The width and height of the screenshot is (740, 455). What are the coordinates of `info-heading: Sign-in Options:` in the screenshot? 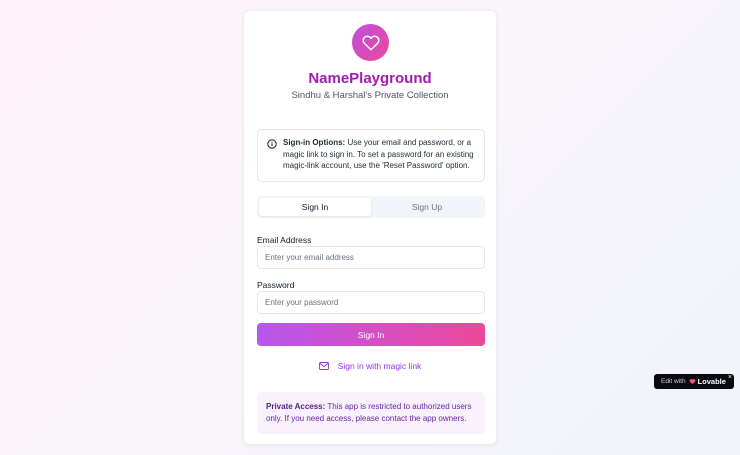 It's located at (314, 142).